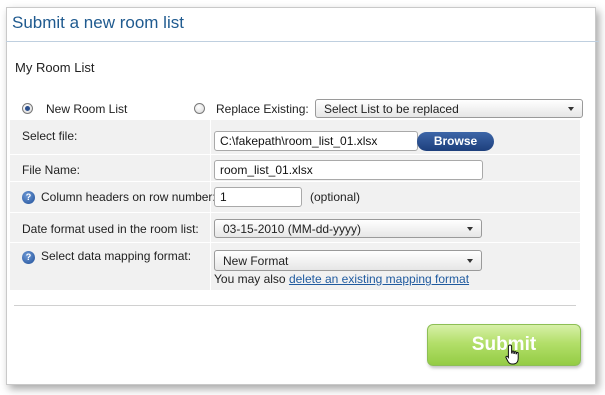 Image resolution: width=605 pixels, height=395 pixels. I want to click on file-path-field: C:\fakepath\room_list_01.xlsx, so click(316, 141).